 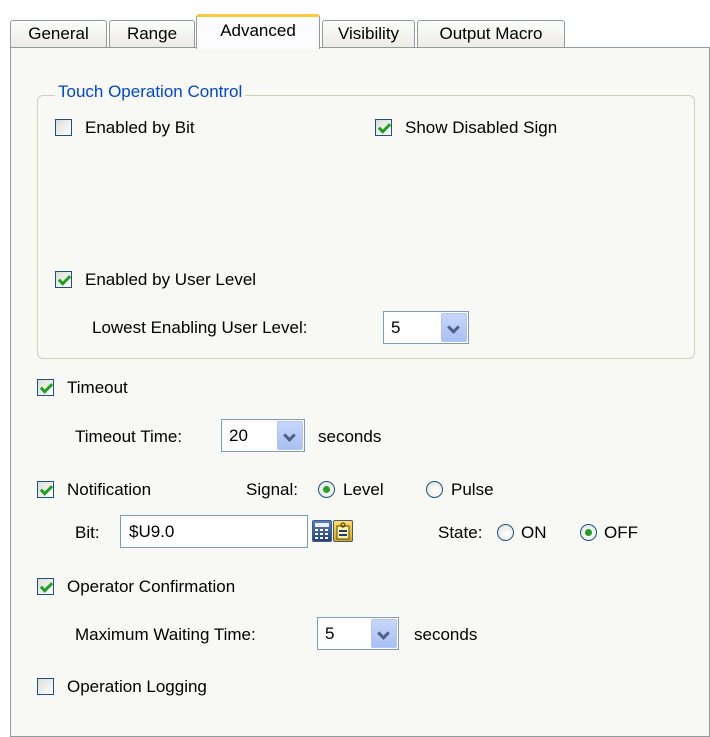 What do you see at coordinates (363, 489) in the screenshot?
I see `signal-level-label: Level` at bounding box center [363, 489].